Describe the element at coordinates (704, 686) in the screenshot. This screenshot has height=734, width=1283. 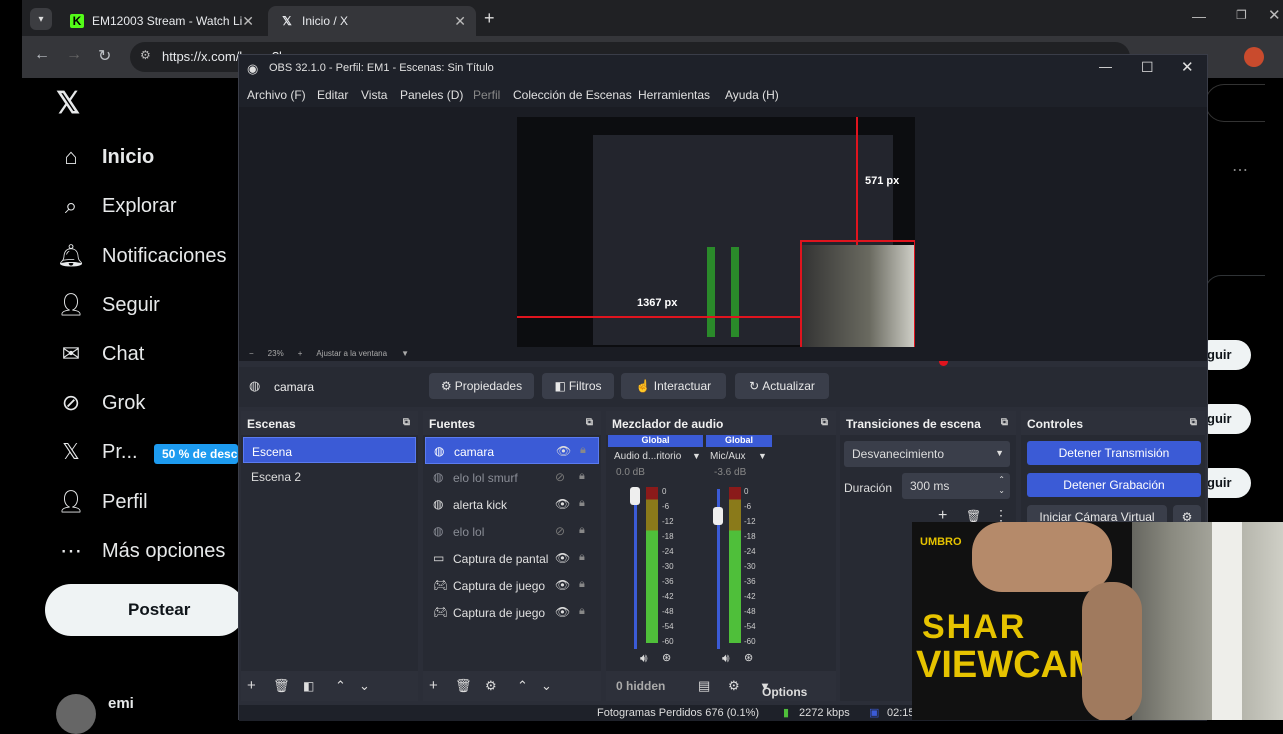
I see `layout-icon: ▤` at that location.